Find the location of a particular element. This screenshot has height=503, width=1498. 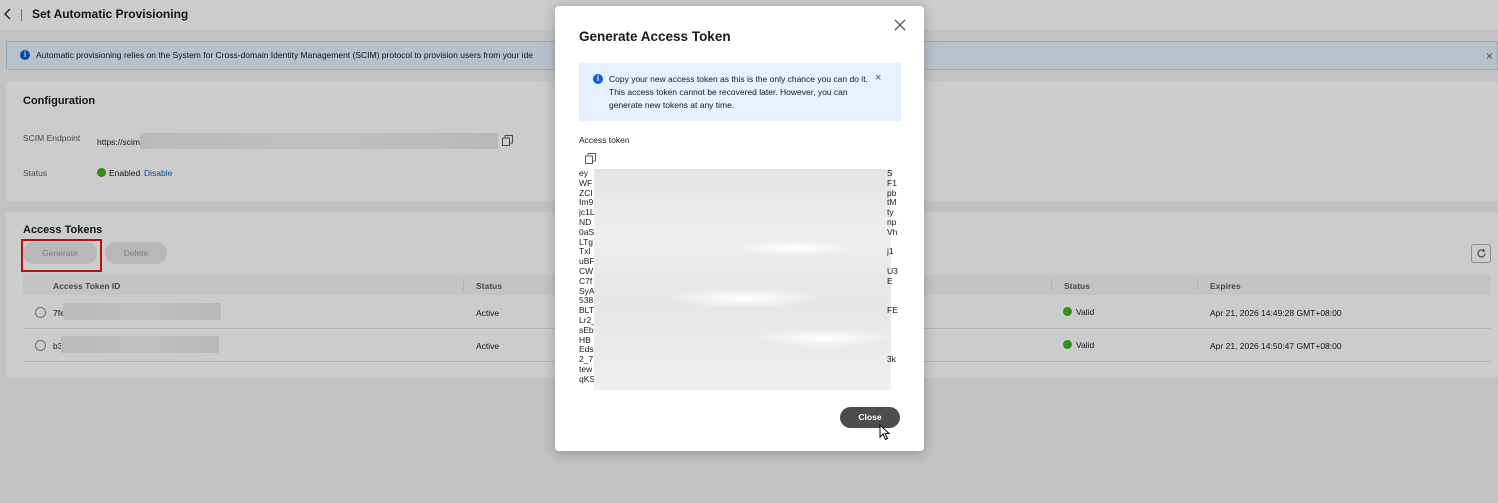

dialog-title: Generate Access Token is located at coordinates (655, 36).